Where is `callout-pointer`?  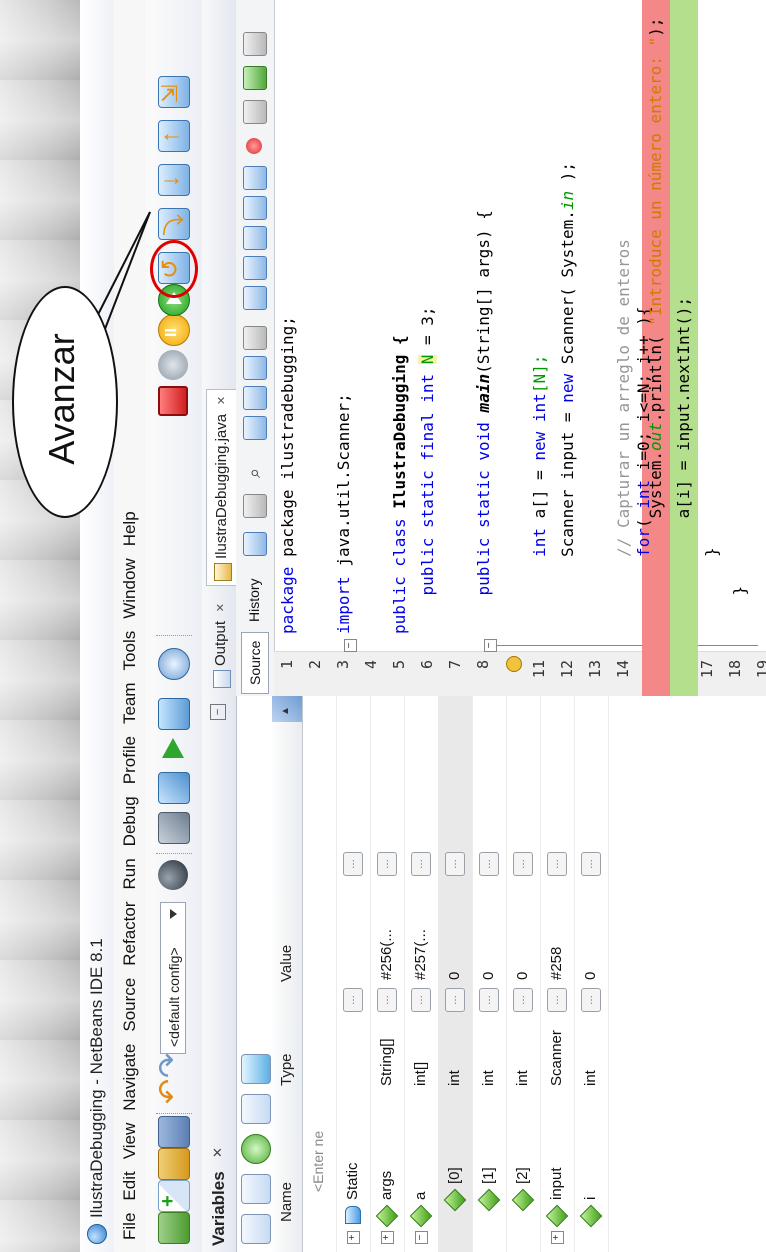 callout-pointer is located at coordinates (110, 316).